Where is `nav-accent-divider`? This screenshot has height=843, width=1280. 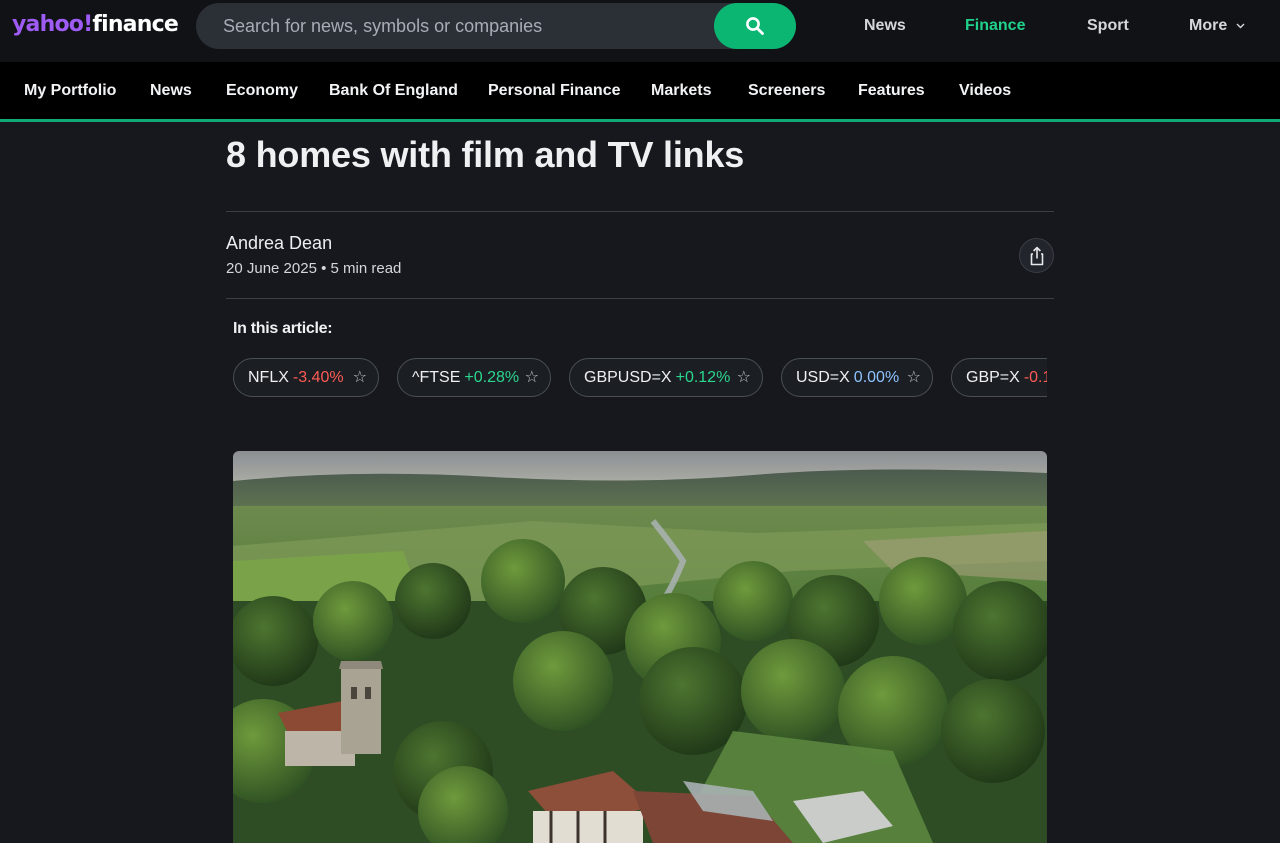 nav-accent-divider is located at coordinates (640, 120).